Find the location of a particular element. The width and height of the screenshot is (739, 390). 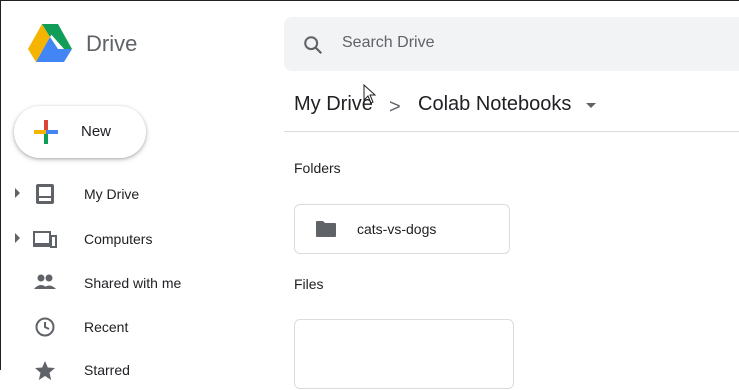

my-drive-icon is located at coordinates (45, 194).